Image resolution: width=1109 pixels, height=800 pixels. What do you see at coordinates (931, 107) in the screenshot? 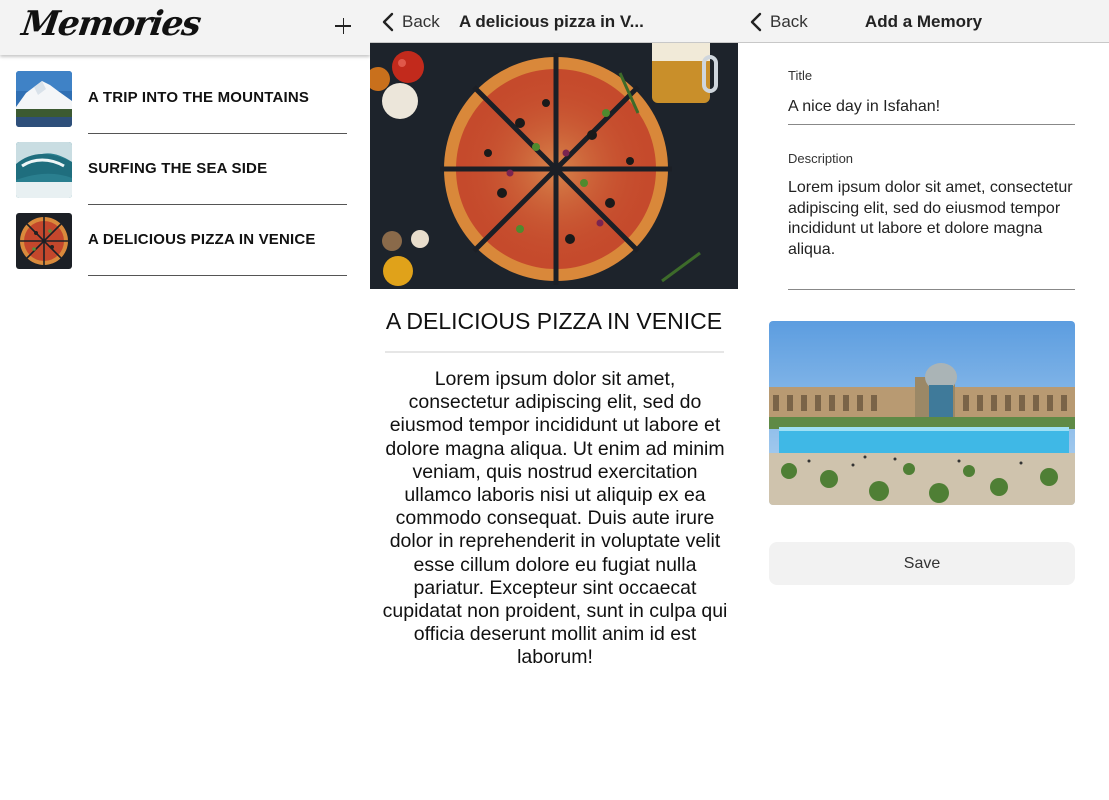
I see `title-input` at bounding box center [931, 107].